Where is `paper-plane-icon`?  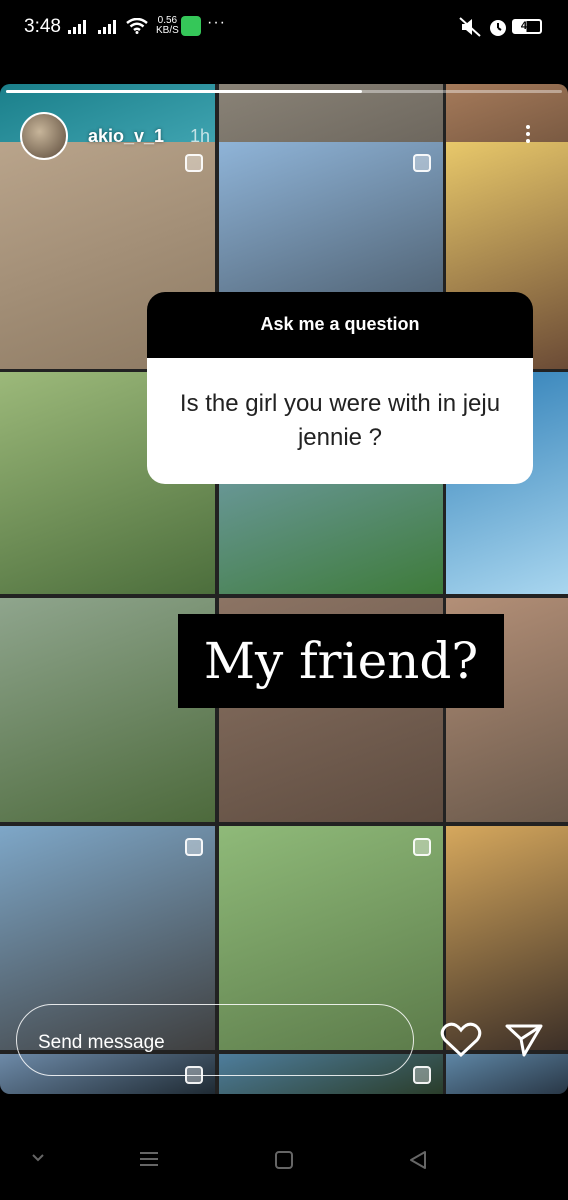
paper-plane-icon is located at coordinates (524, 1040).